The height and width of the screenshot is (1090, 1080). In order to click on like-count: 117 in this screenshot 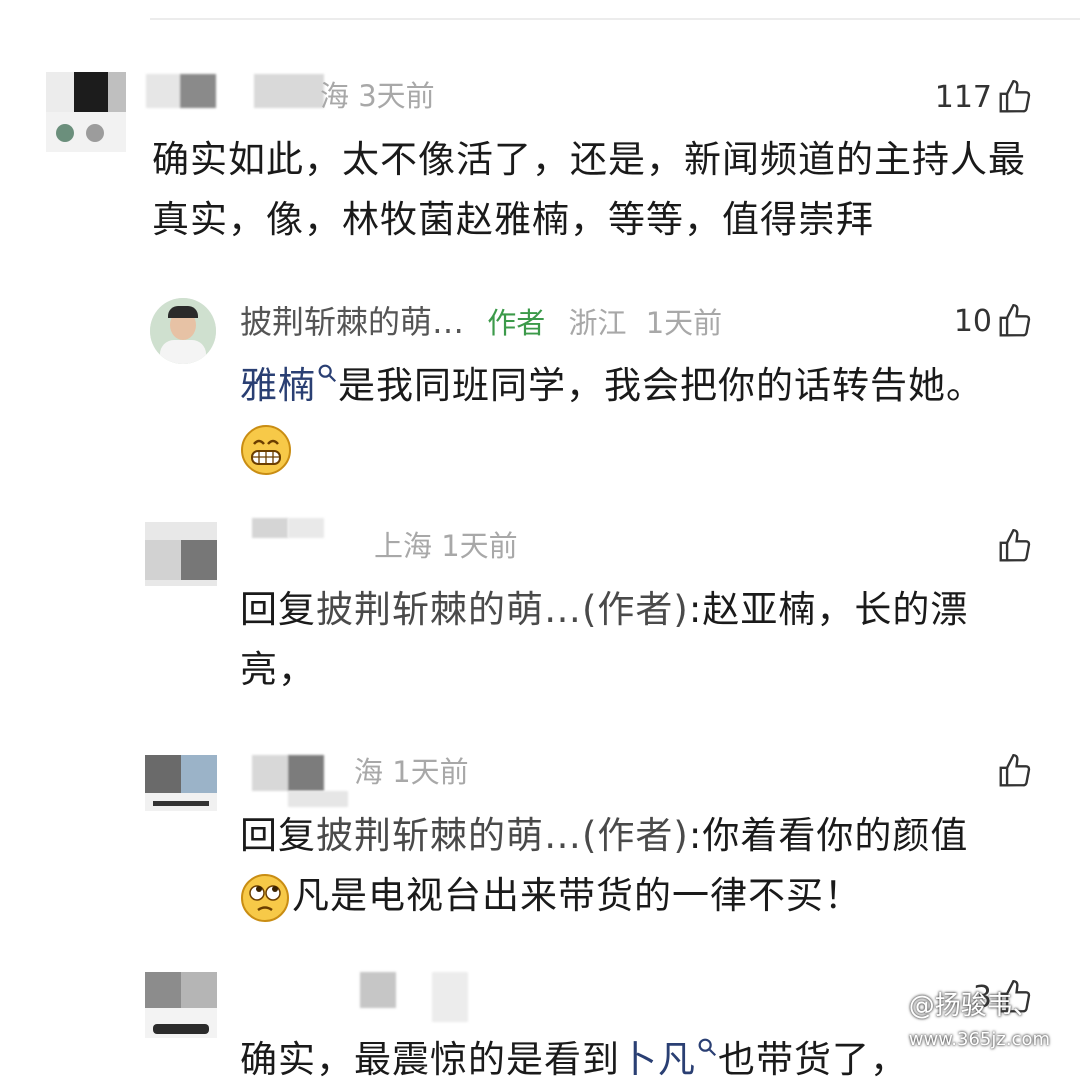, I will do `click(963, 97)`.